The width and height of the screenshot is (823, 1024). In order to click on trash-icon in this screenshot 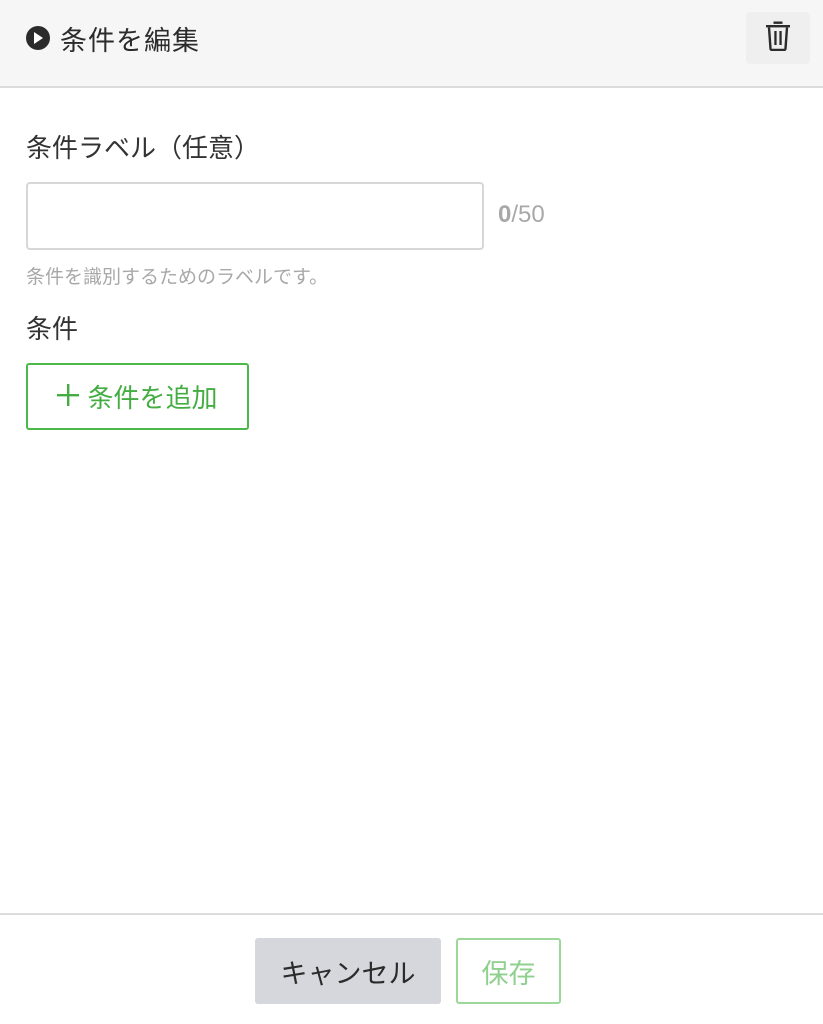, I will do `click(778, 38)`.